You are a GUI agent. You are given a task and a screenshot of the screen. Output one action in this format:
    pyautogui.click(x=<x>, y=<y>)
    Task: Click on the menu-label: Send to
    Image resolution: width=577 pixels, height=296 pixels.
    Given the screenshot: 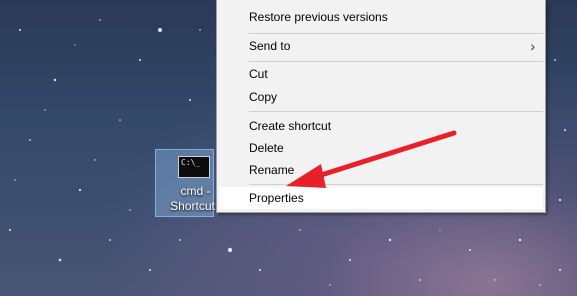 What is the action you would take?
    pyautogui.click(x=270, y=46)
    